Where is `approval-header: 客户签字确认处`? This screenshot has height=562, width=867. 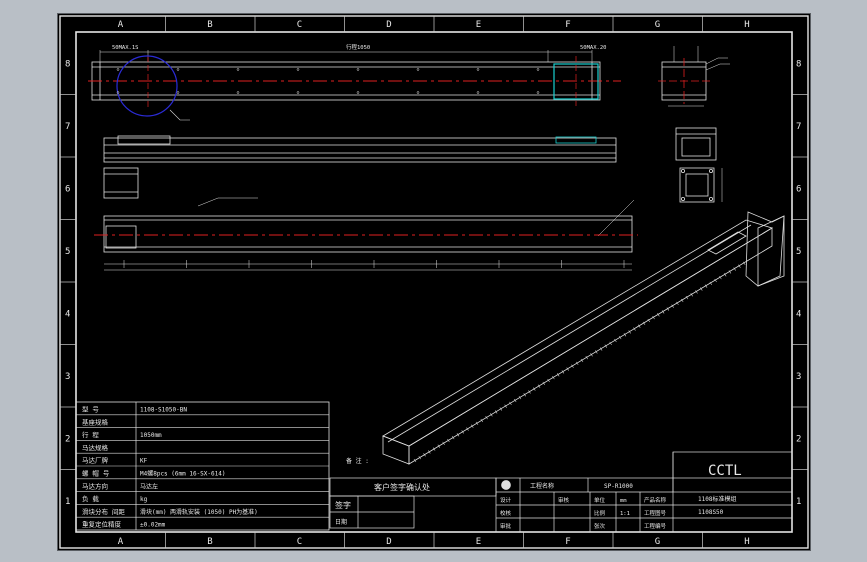 approval-header: 客户签字确认处 is located at coordinates (402, 487).